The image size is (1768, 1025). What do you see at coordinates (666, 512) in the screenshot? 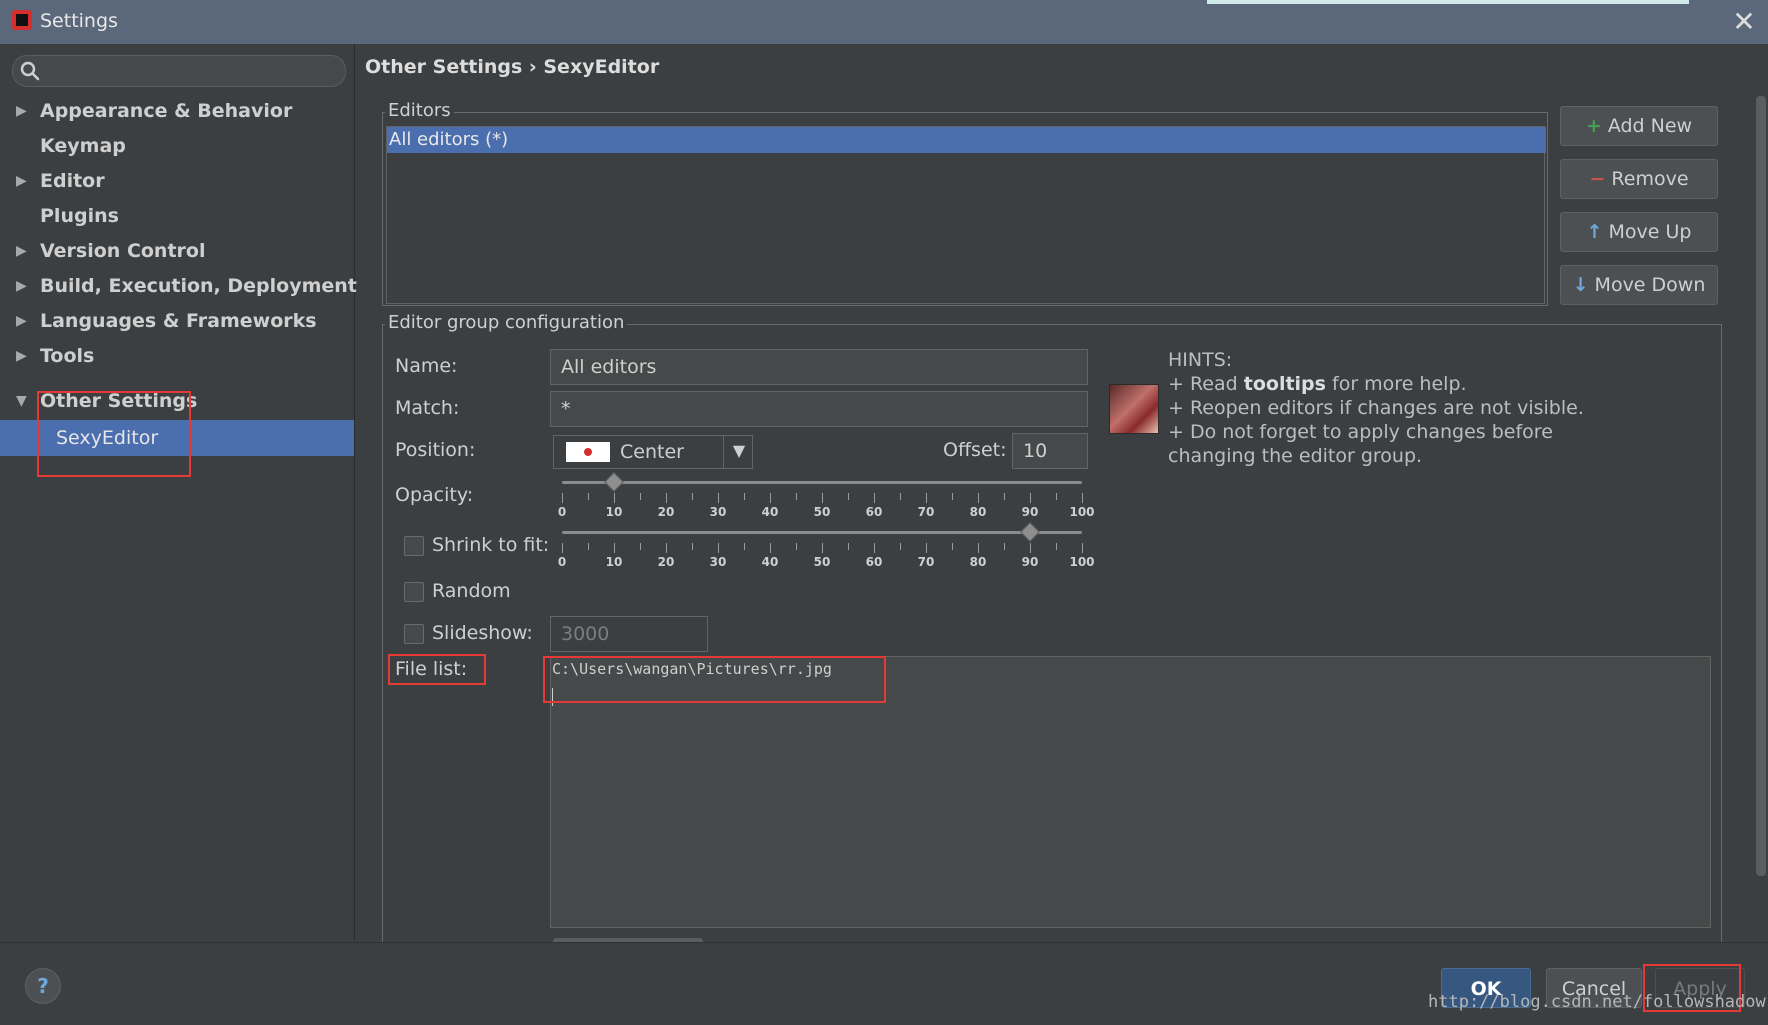
I see `opacity-slider-tick-label: 20` at bounding box center [666, 512].